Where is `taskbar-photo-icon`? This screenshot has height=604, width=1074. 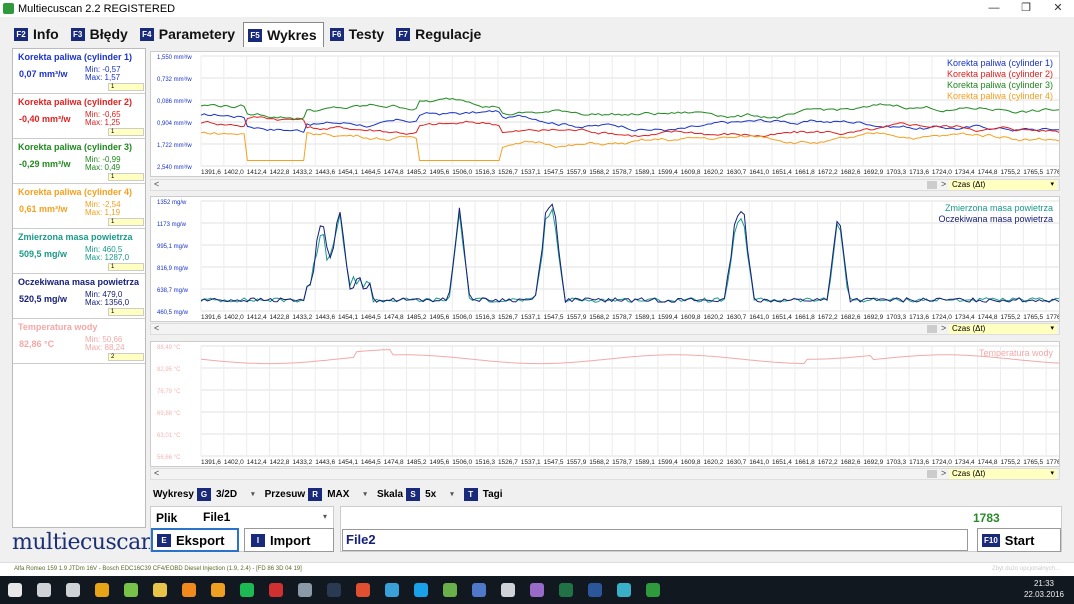
taskbar-photo-icon is located at coordinates (623, 590).